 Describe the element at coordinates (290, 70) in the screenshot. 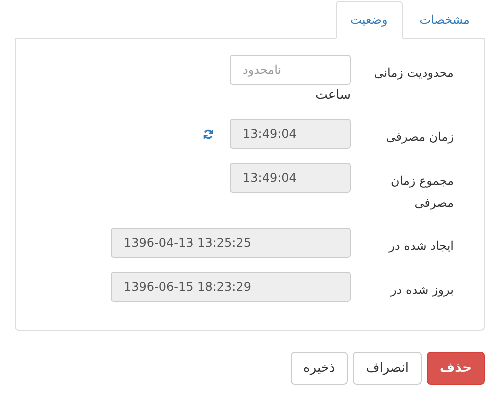

I see `text-field: نامحدود` at that location.